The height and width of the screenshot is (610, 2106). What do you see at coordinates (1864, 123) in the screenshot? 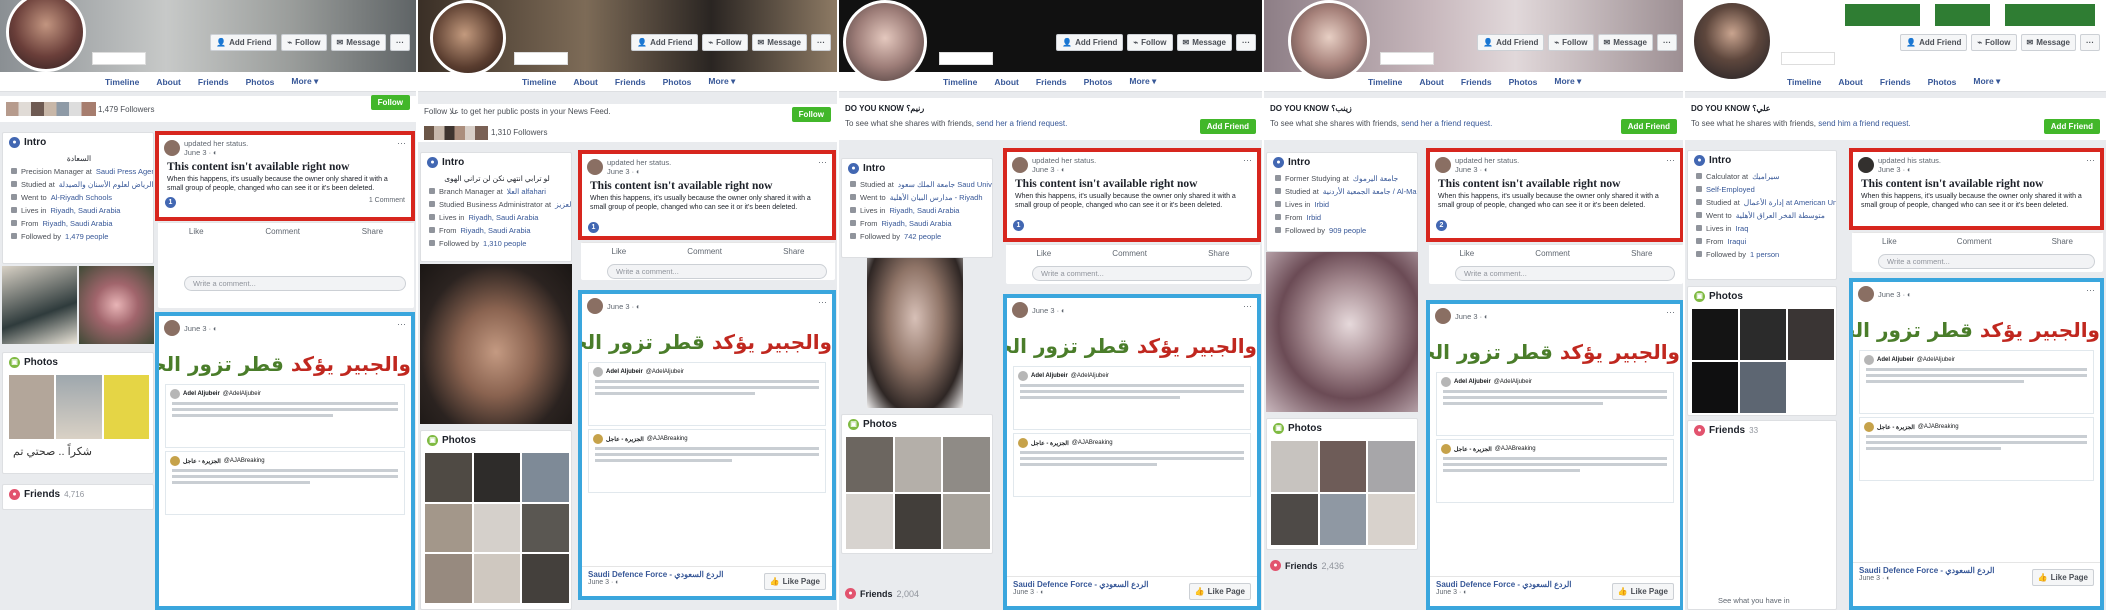
I see `friend-request-link: send him a friend request.` at bounding box center [1864, 123].